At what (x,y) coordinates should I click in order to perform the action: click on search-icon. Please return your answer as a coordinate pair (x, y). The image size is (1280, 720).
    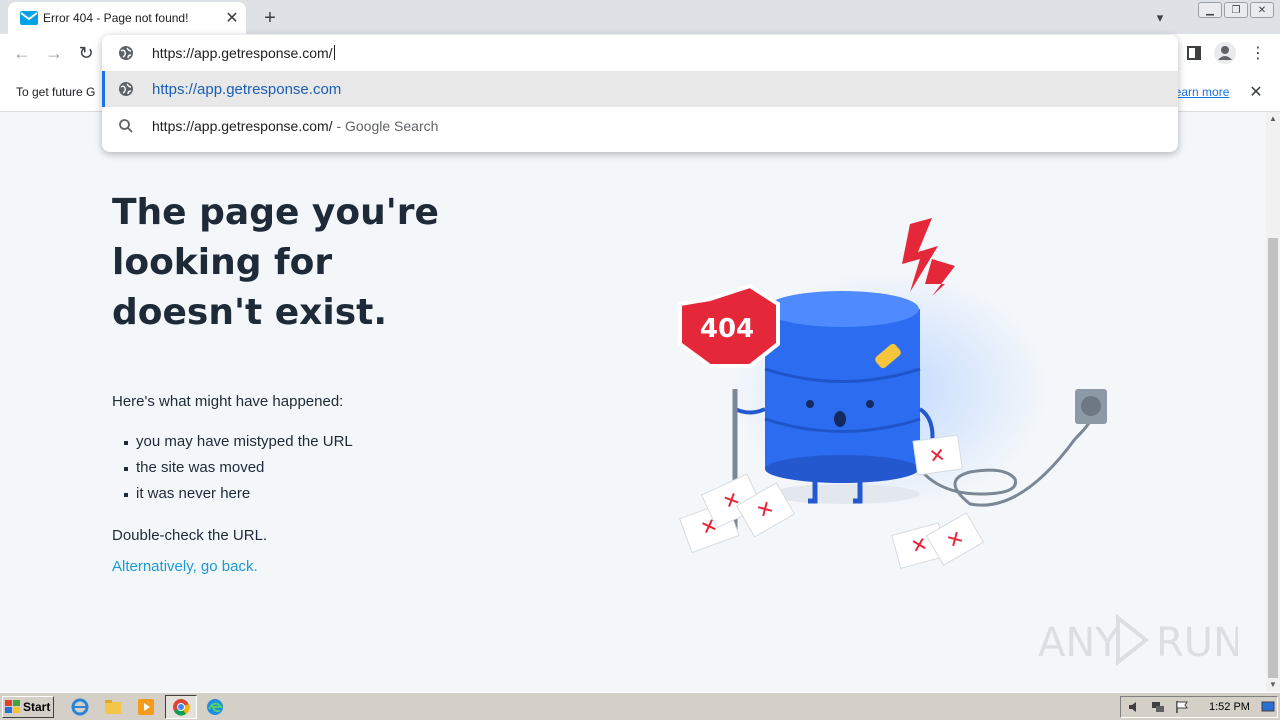
    Looking at the image, I should click on (126, 126).